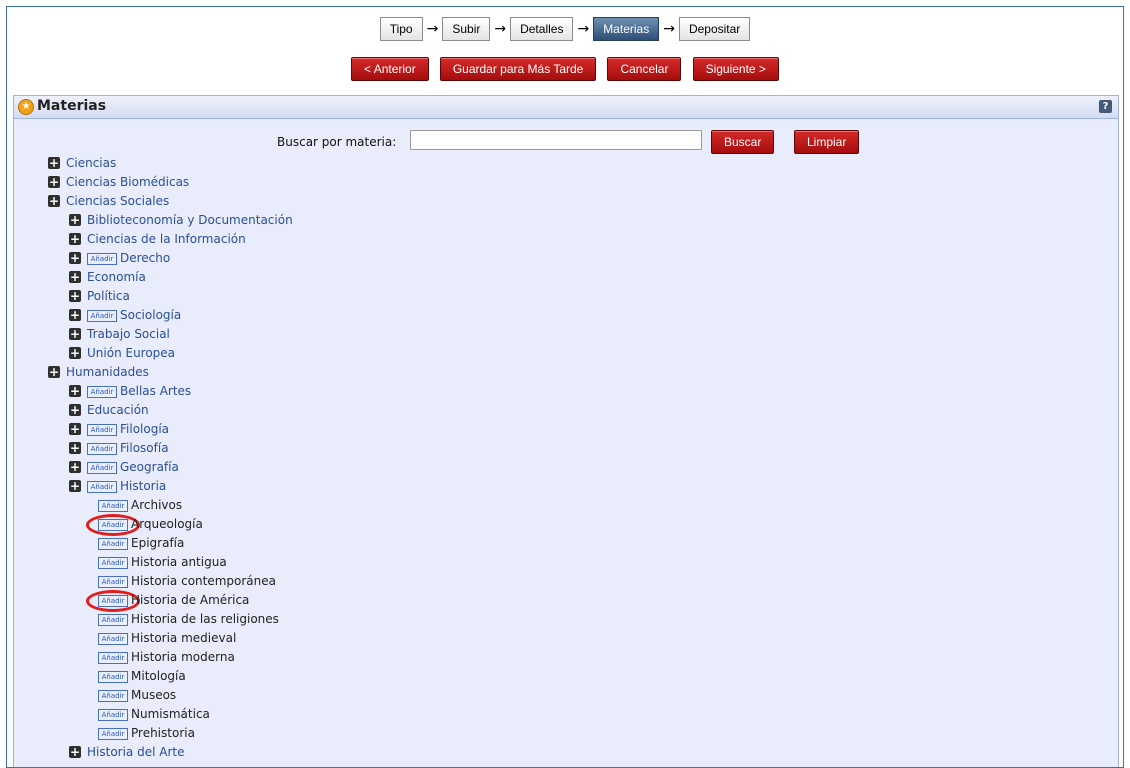  What do you see at coordinates (566, 220) in the screenshot?
I see `tree-node: + Biblioteconomía y Documentación` at bounding box center [566, 220].